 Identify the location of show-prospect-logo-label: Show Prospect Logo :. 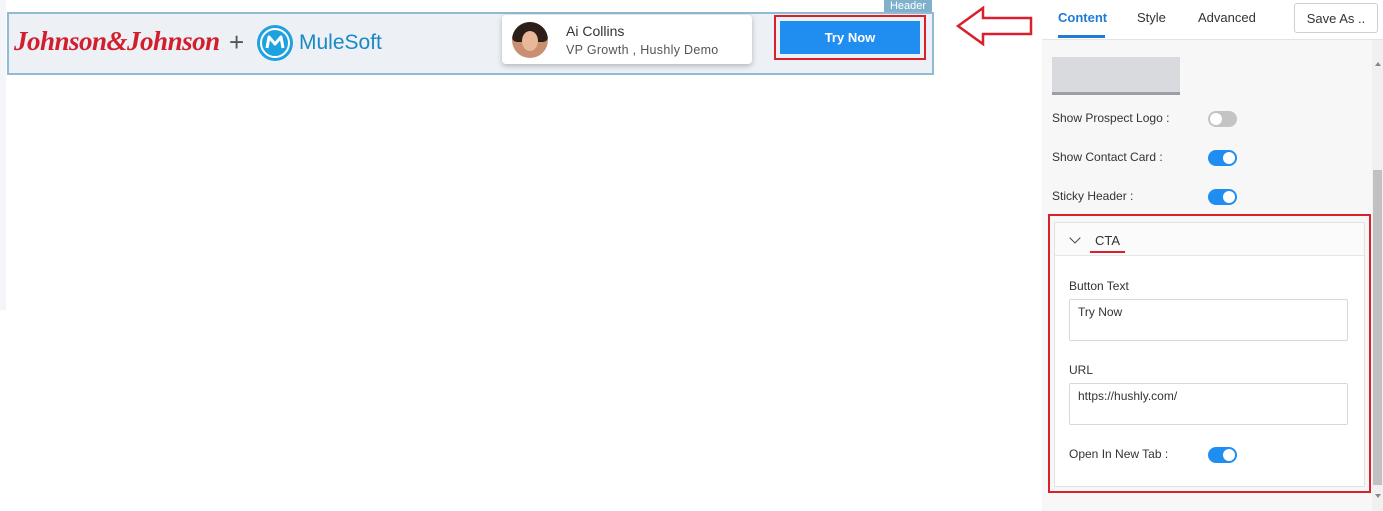
(1111, 118).